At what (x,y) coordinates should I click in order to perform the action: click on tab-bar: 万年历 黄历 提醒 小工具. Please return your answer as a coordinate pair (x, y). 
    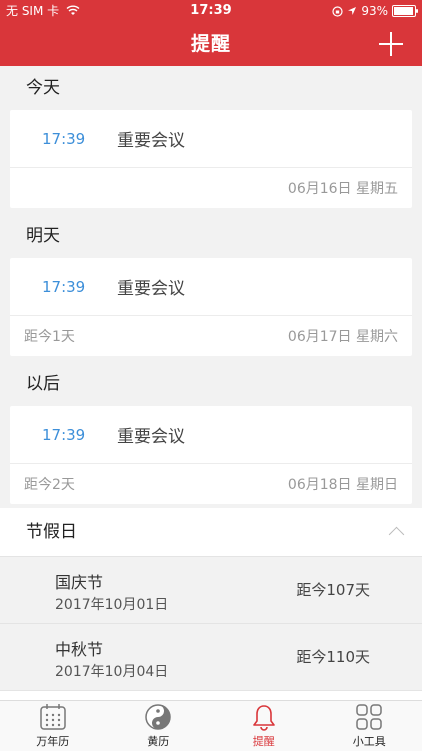
    Looking at the image, I should click on (211, 725).